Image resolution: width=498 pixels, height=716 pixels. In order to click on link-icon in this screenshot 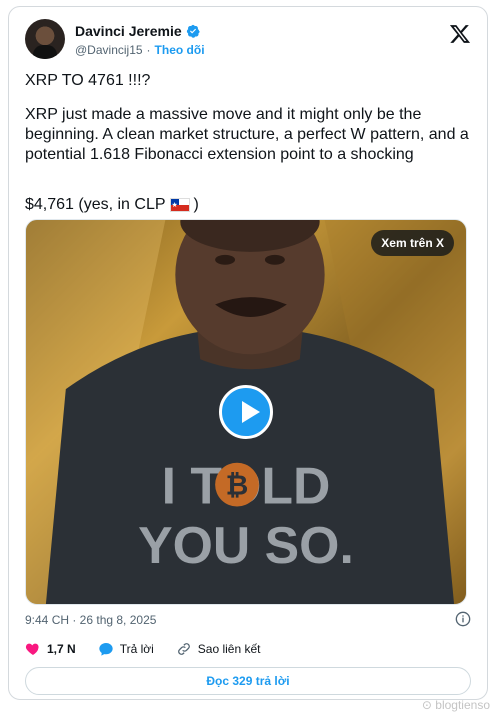, I will do `click(183, 649)`.